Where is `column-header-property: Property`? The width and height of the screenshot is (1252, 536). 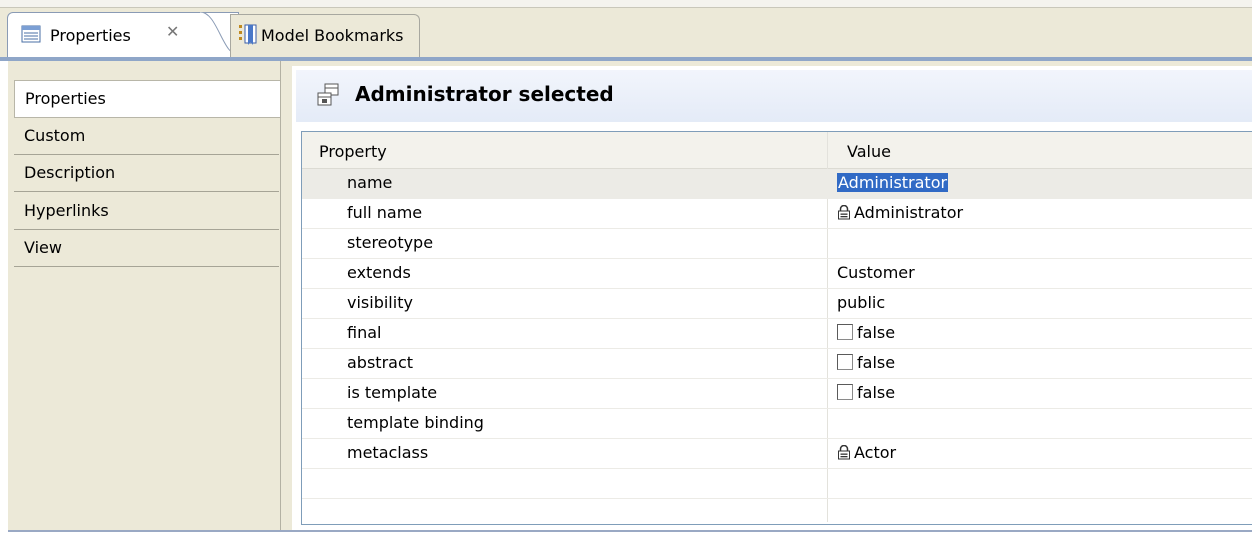 column-header-property: Property is located at coordinates (353, 151).